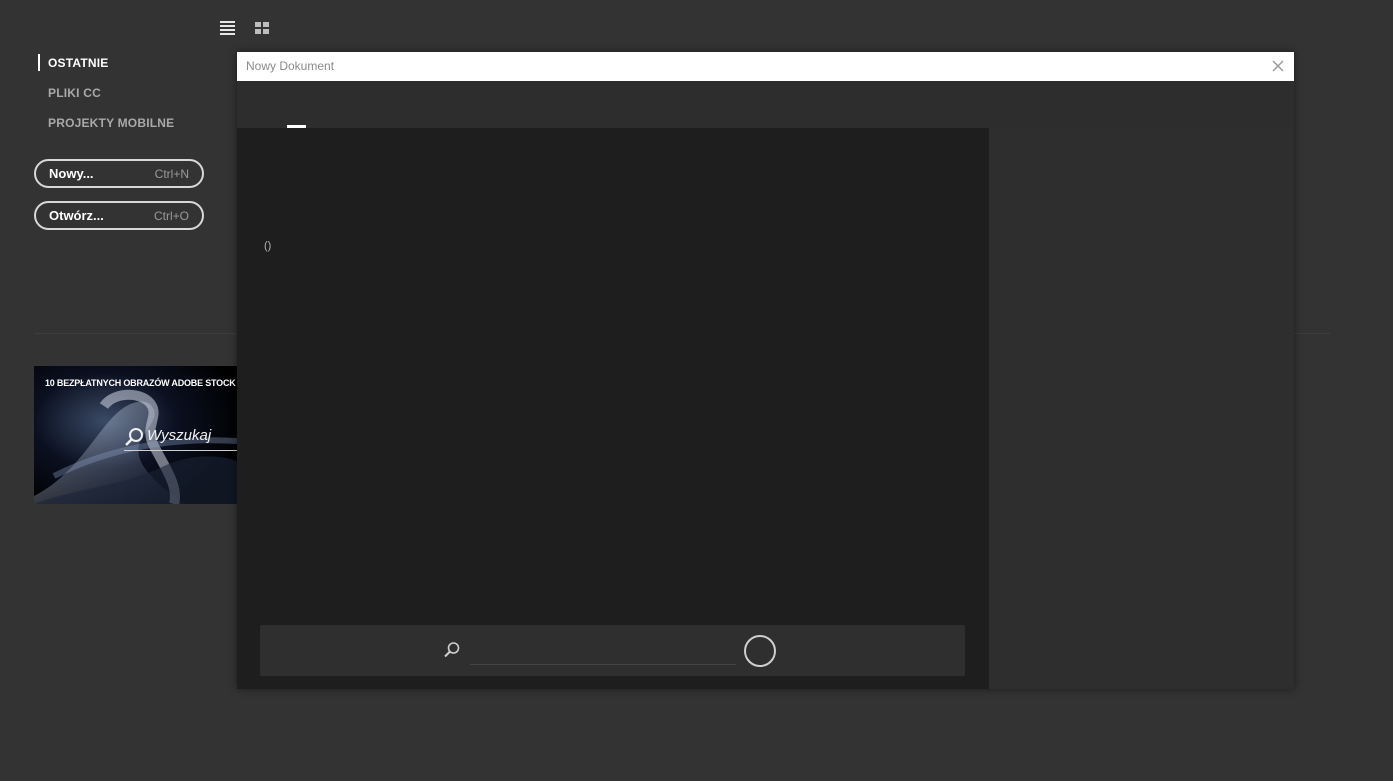 Image resolution: width=1393 pixels, height=781 pixels. I want to click on left-nav: OSTATNIE PLIKI CC PROJEKTY MOBILNE, so click(128, 99).